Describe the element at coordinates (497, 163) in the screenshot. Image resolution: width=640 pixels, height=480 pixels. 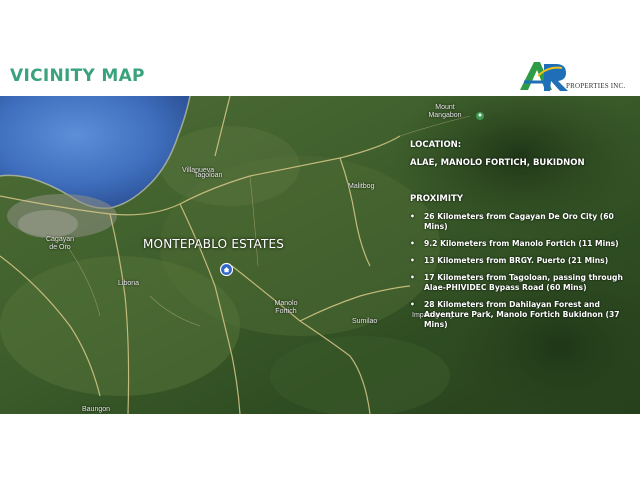
I see `location-value: ALAE, MANOLO FORTICH, BUKIDNON` at that location.